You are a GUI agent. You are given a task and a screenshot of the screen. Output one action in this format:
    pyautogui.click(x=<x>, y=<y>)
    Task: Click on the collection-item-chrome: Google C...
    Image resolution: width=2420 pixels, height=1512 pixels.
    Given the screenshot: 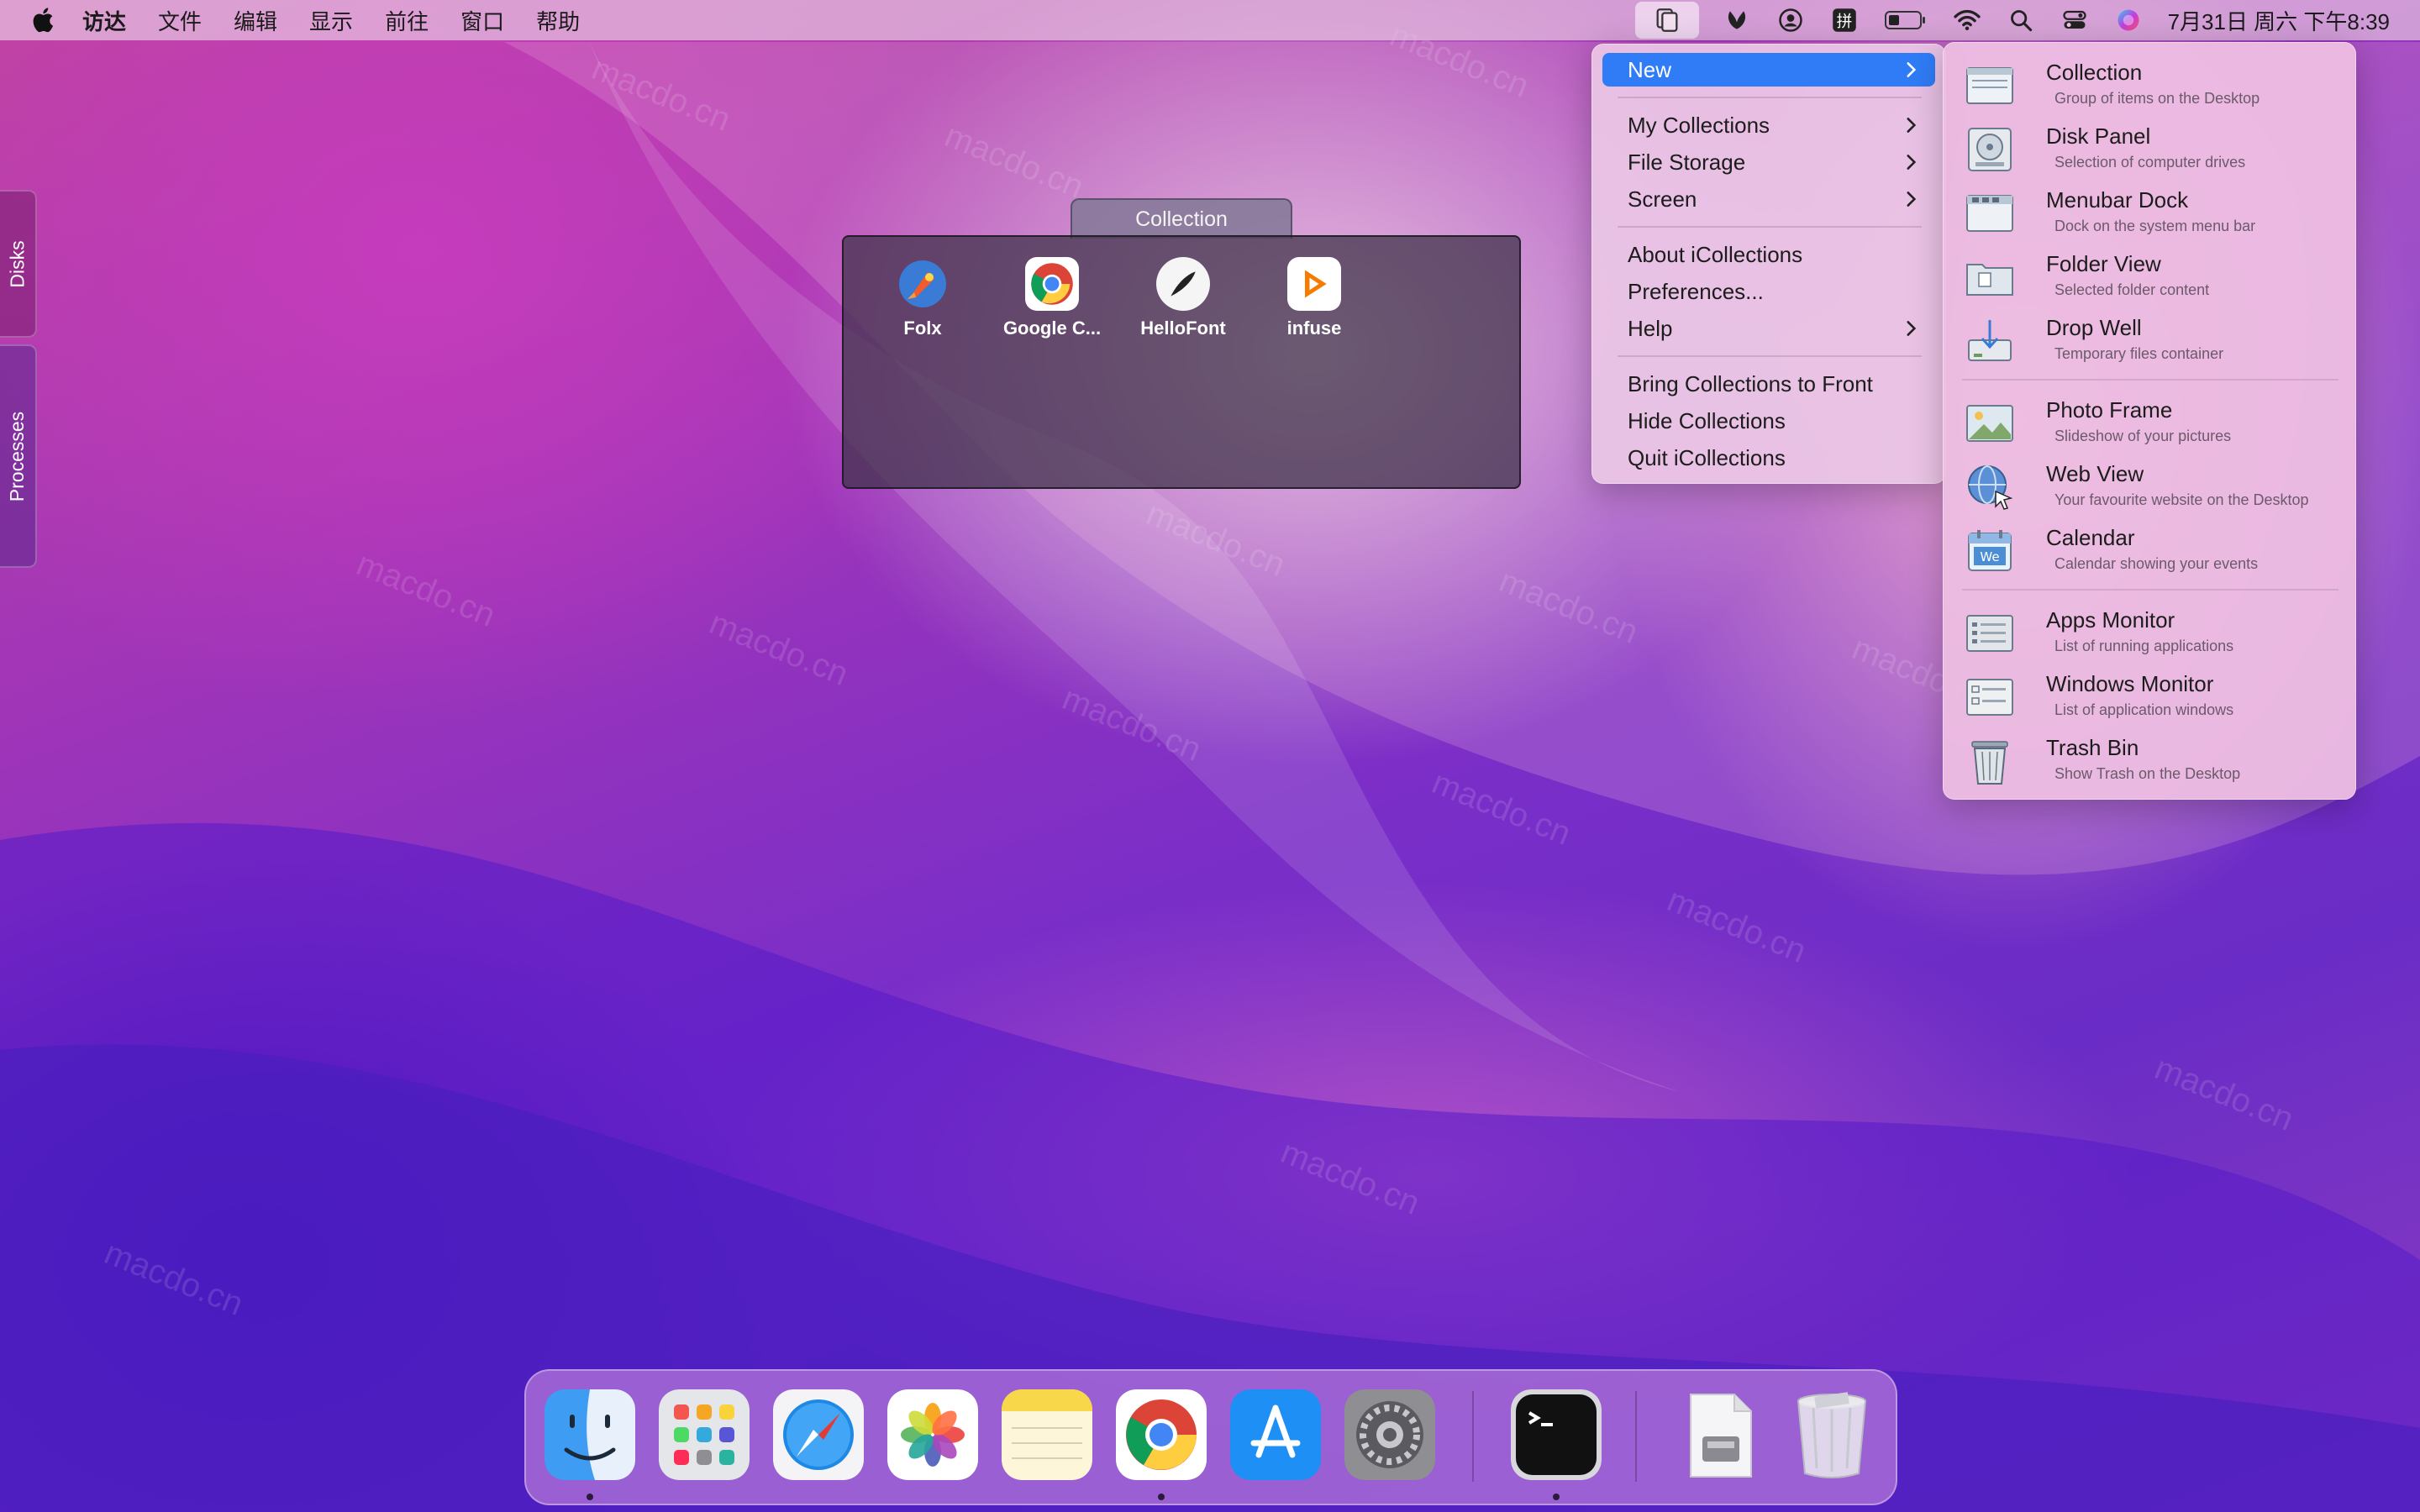 What is the action you would take?
    pyautogui.click(x=1052, y=298)
    